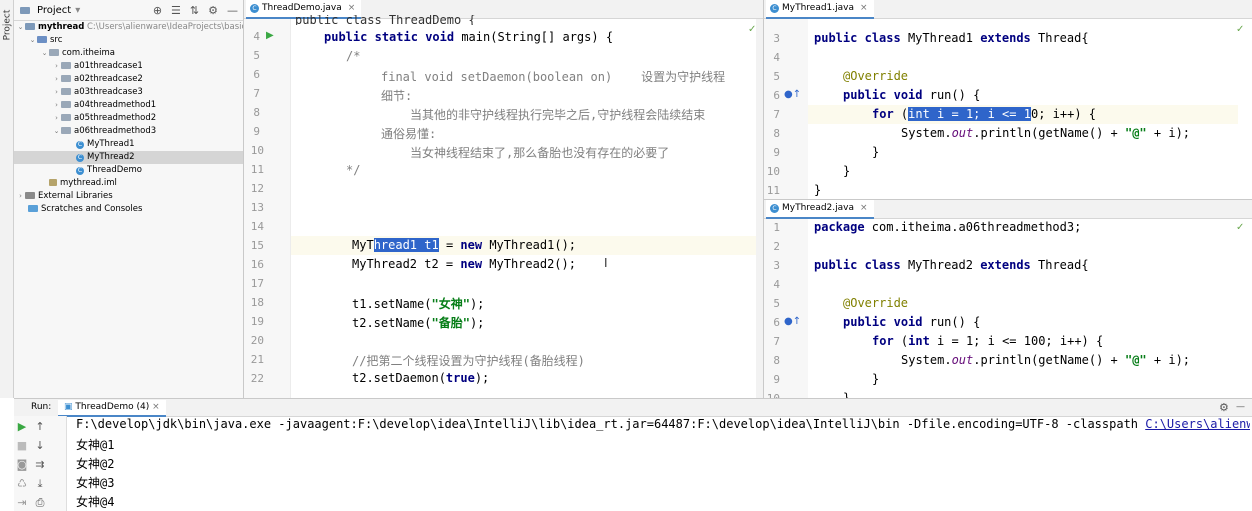 The image size is (1252, 511). Describe the element at coordinates (553, 77) in the screenshot. I see `code-line: final void setDaemon(boolean on) 设置为守护线程` at that location.